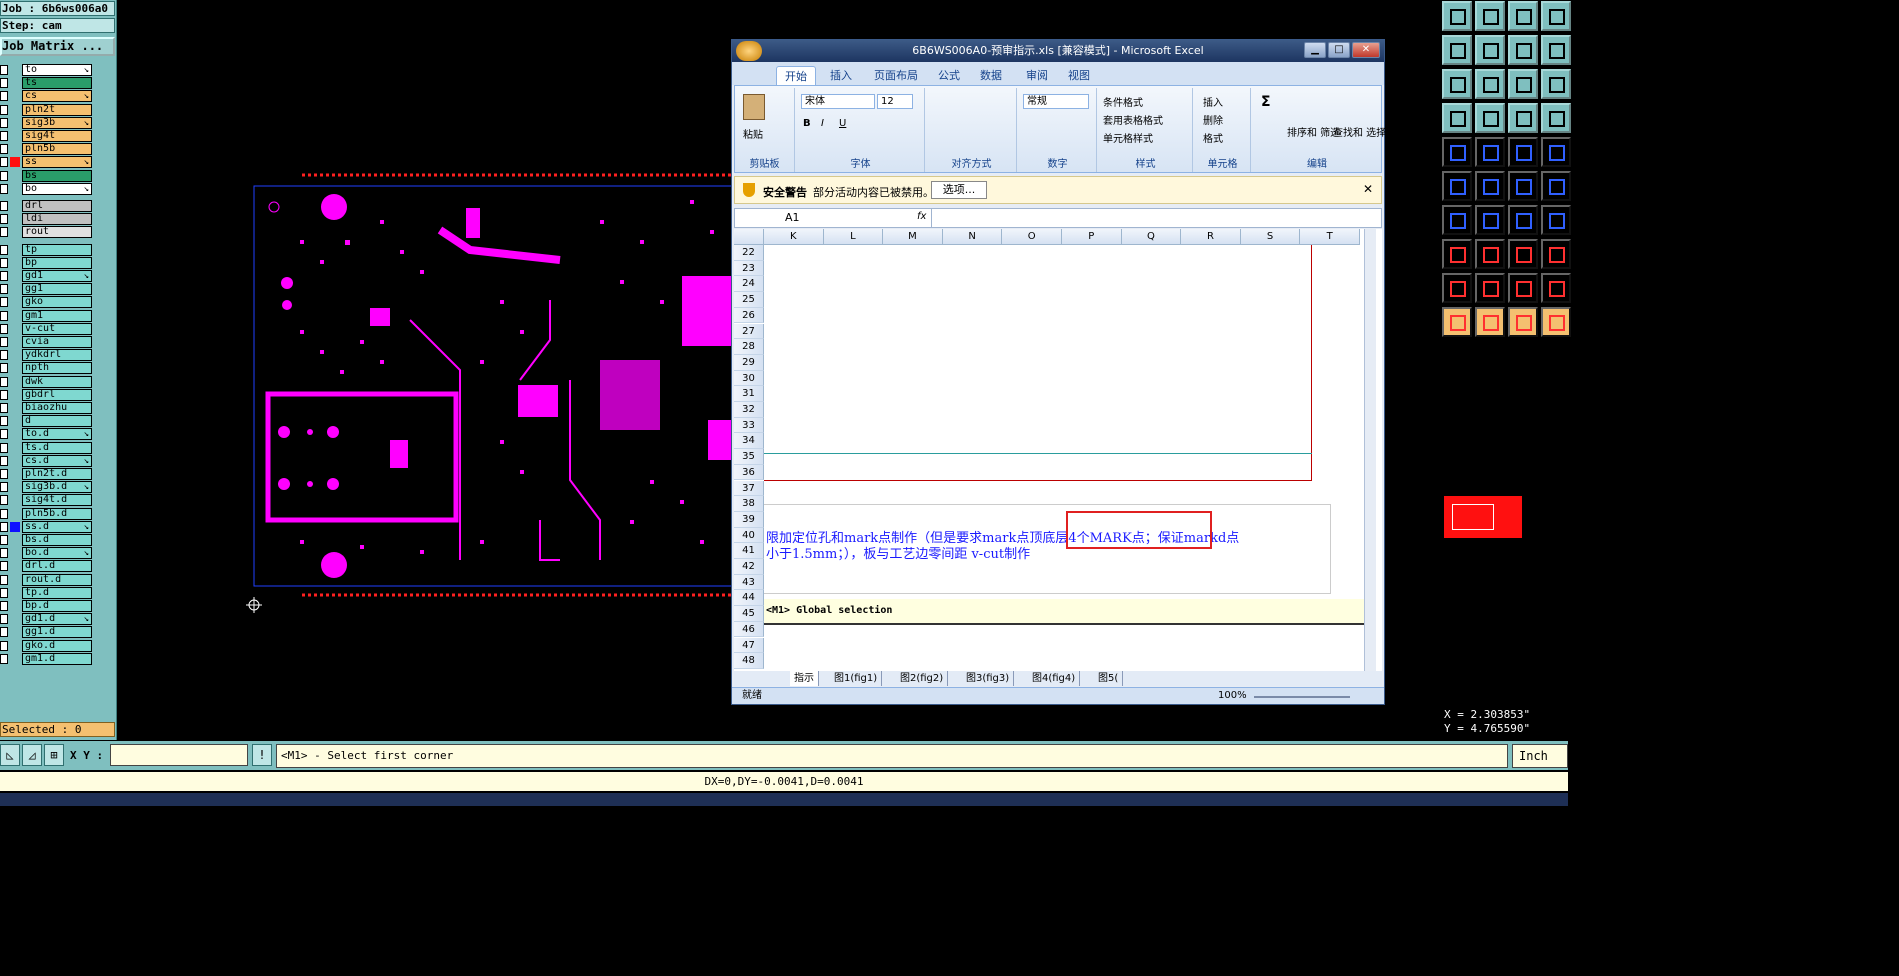 The image size is (1899, 976). What do you see at coordinates (57, 421) in the screenshot?
I see `layer-name: d` at bounding box center [57, 421].